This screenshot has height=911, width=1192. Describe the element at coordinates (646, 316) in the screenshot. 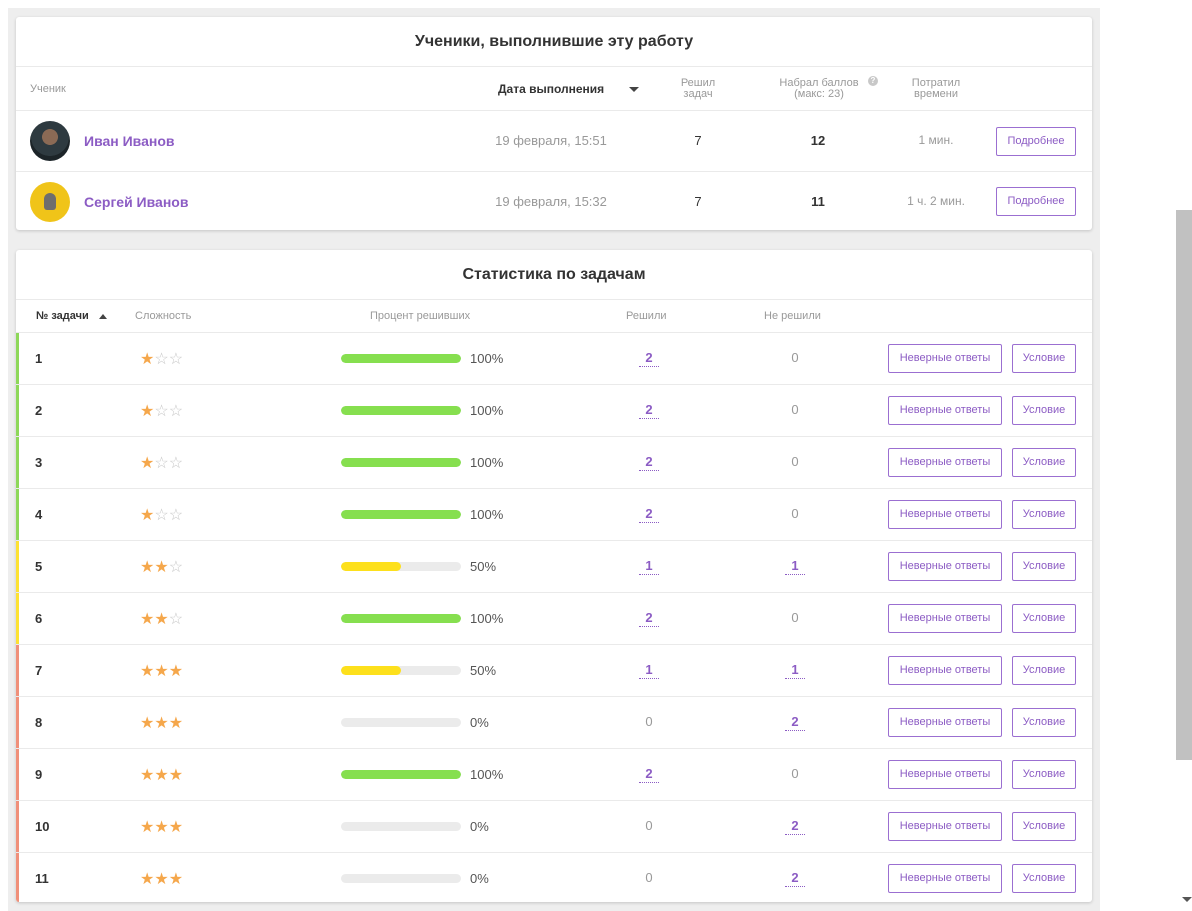

I see `header-solved: Решили` at that location.